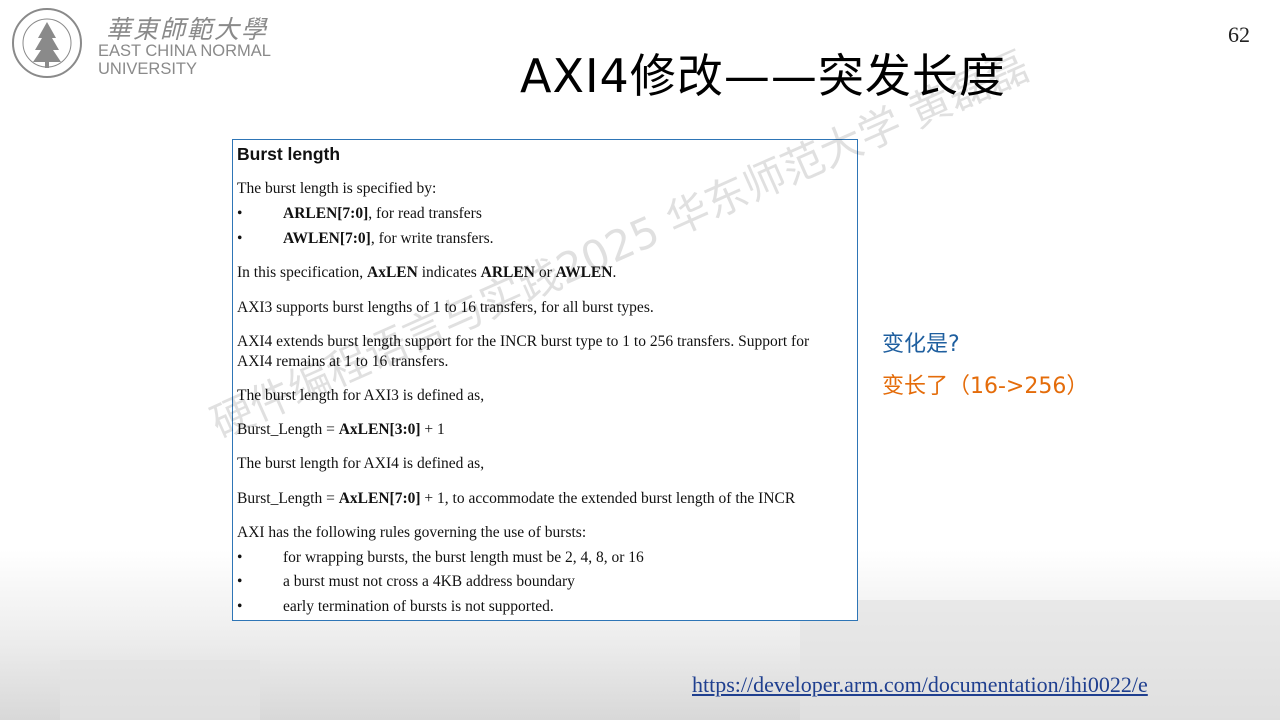 The image size is (1280, 720). What do you see at coordinates (288, 498) in the screenshot?
I see `text-run: Burst_Length =` at bounding box center [288, 498].